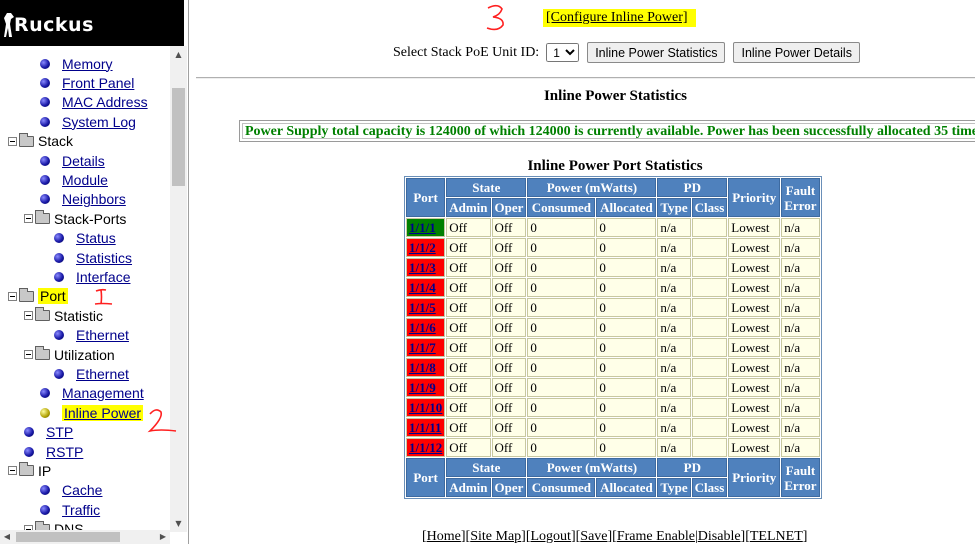 This screenshot has height=544, width=975. What do you see at coordinates (104, 258) in the screenshot?
I see `tree-item-label: Statistics` at bounding box center [104, 258].